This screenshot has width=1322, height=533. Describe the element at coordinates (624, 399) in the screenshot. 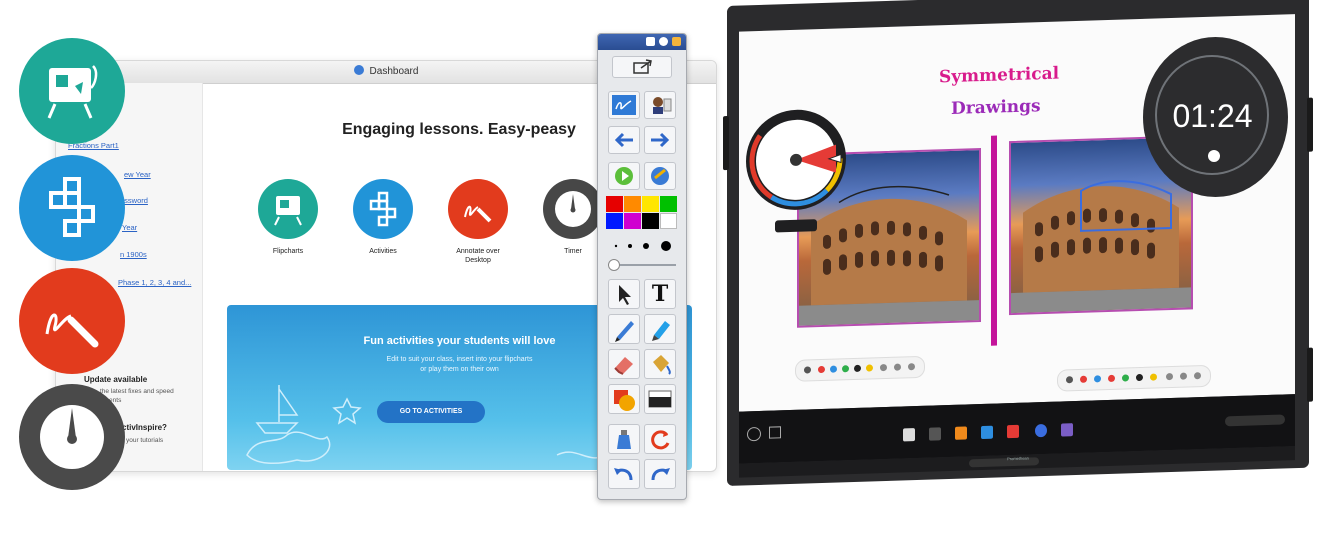

I see `shape-tool-button` at that location.